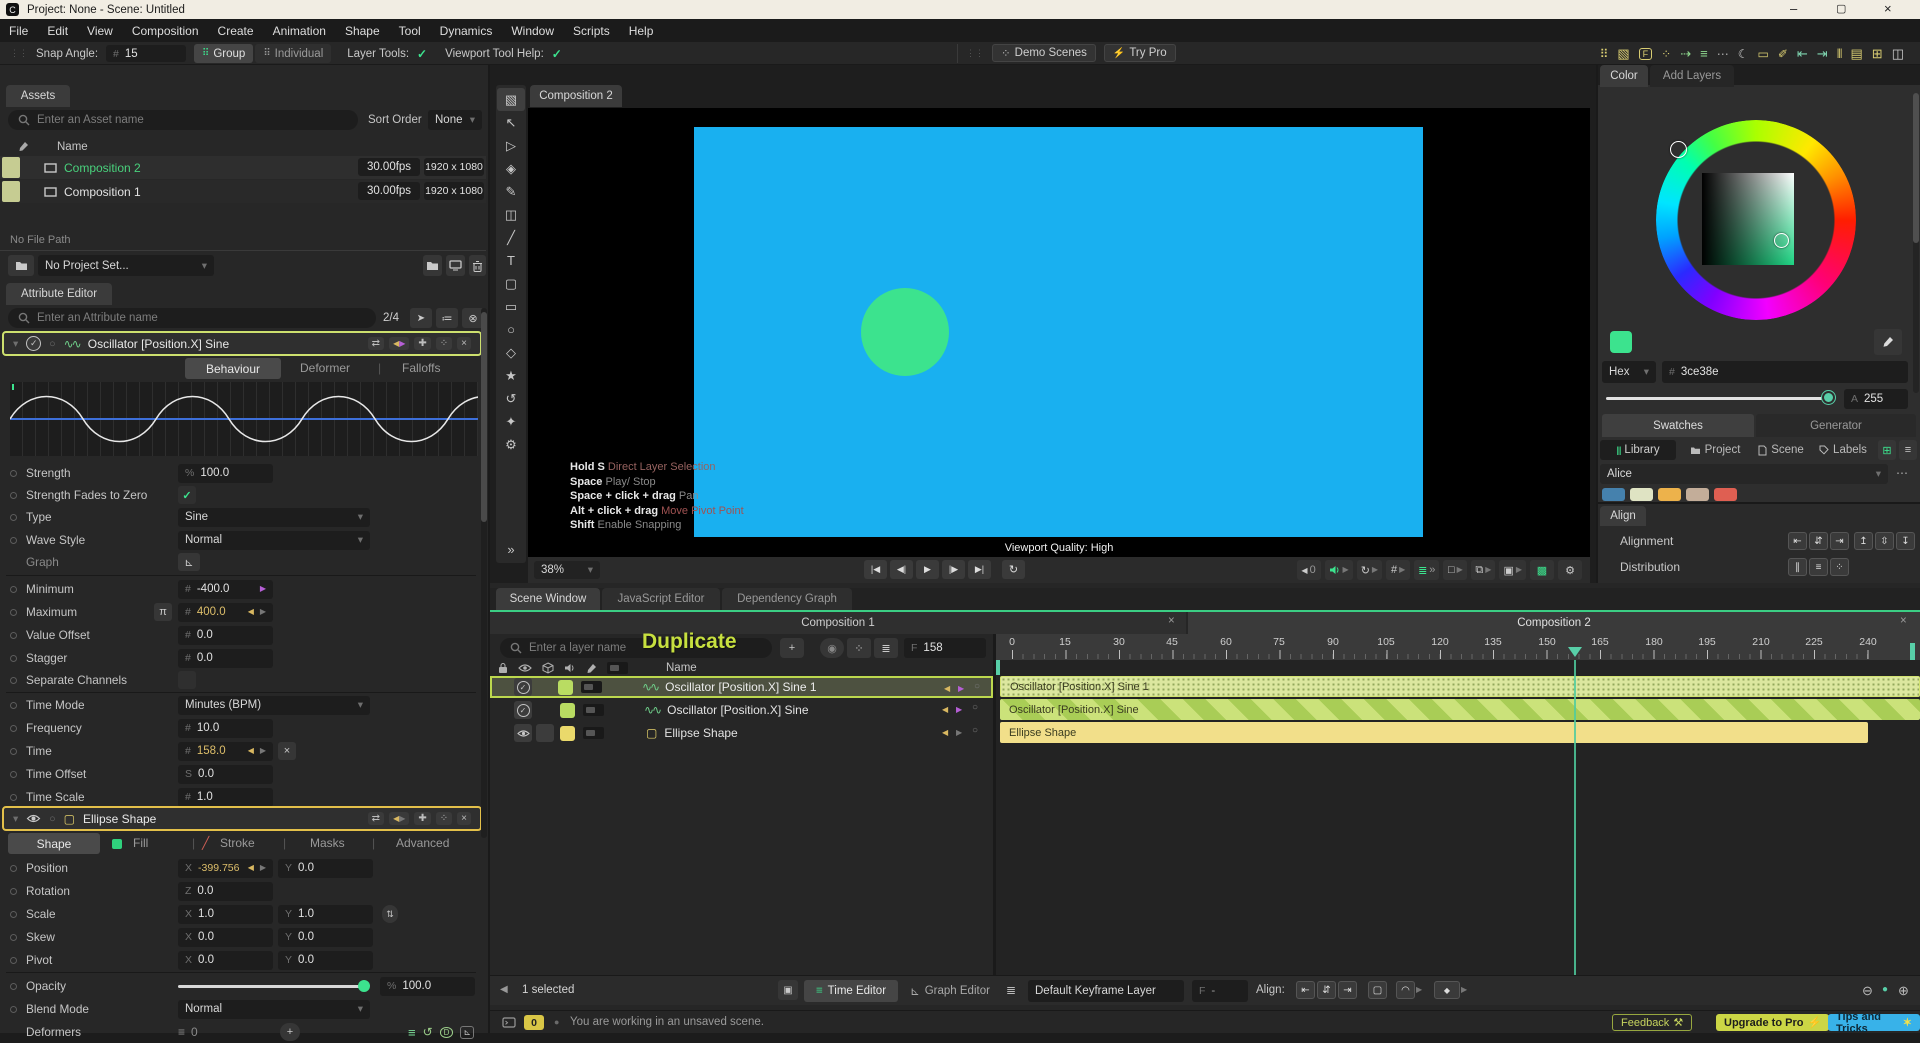 This screenshot has height=1043, width=1920. Describe the element at coordinates (975, 707) in the screenshot. I see `solo-circle-icon: ○` at that location.